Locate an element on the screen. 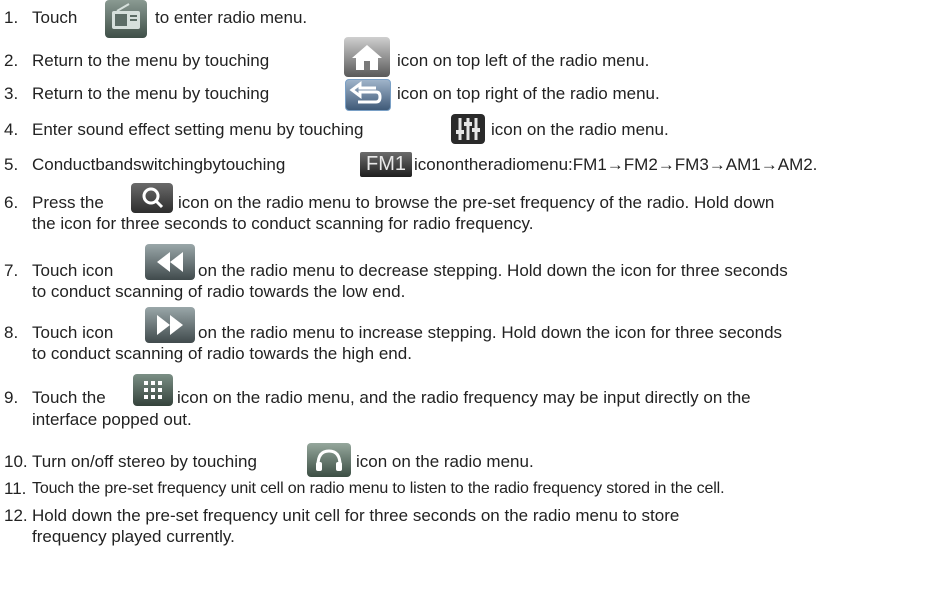  item-text-before: Conductbandswitchingbytouching is located at coordinates (159, 164).